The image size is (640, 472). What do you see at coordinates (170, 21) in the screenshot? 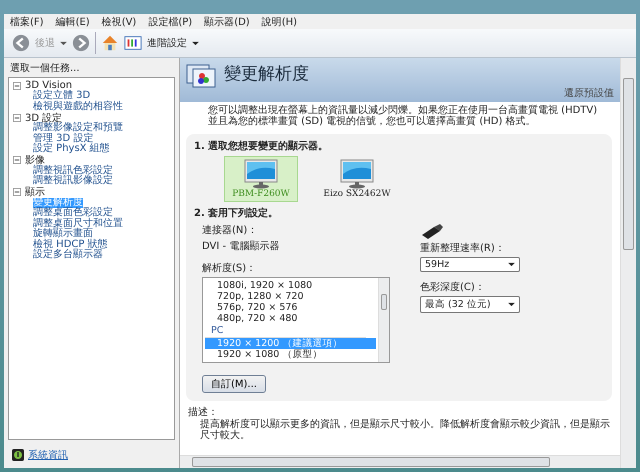
I see `menu-item: 設定檔(P)` at bounding box center [170, 21].